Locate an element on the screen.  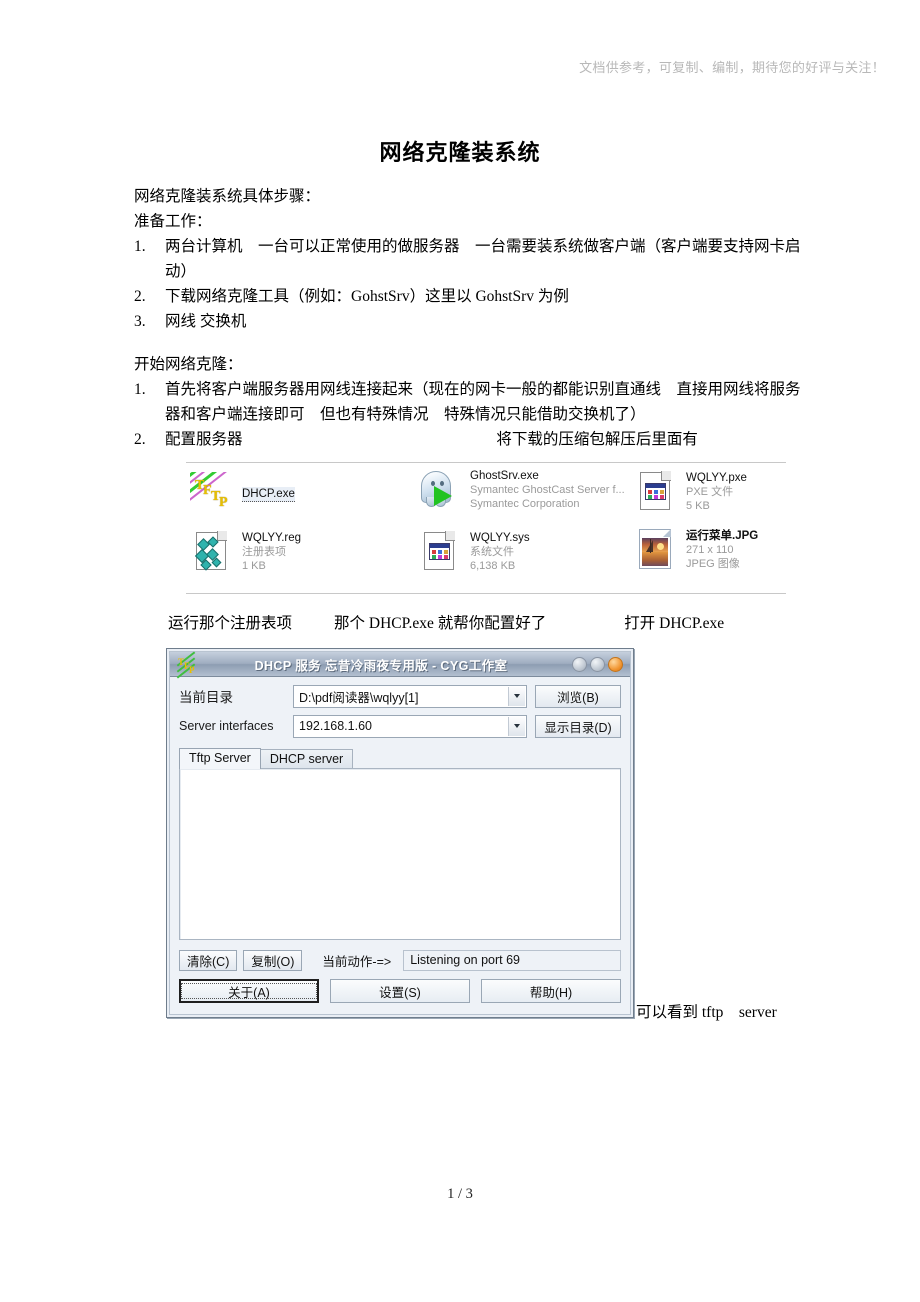
list-marker: 3. is located at coordinates (140, 321).